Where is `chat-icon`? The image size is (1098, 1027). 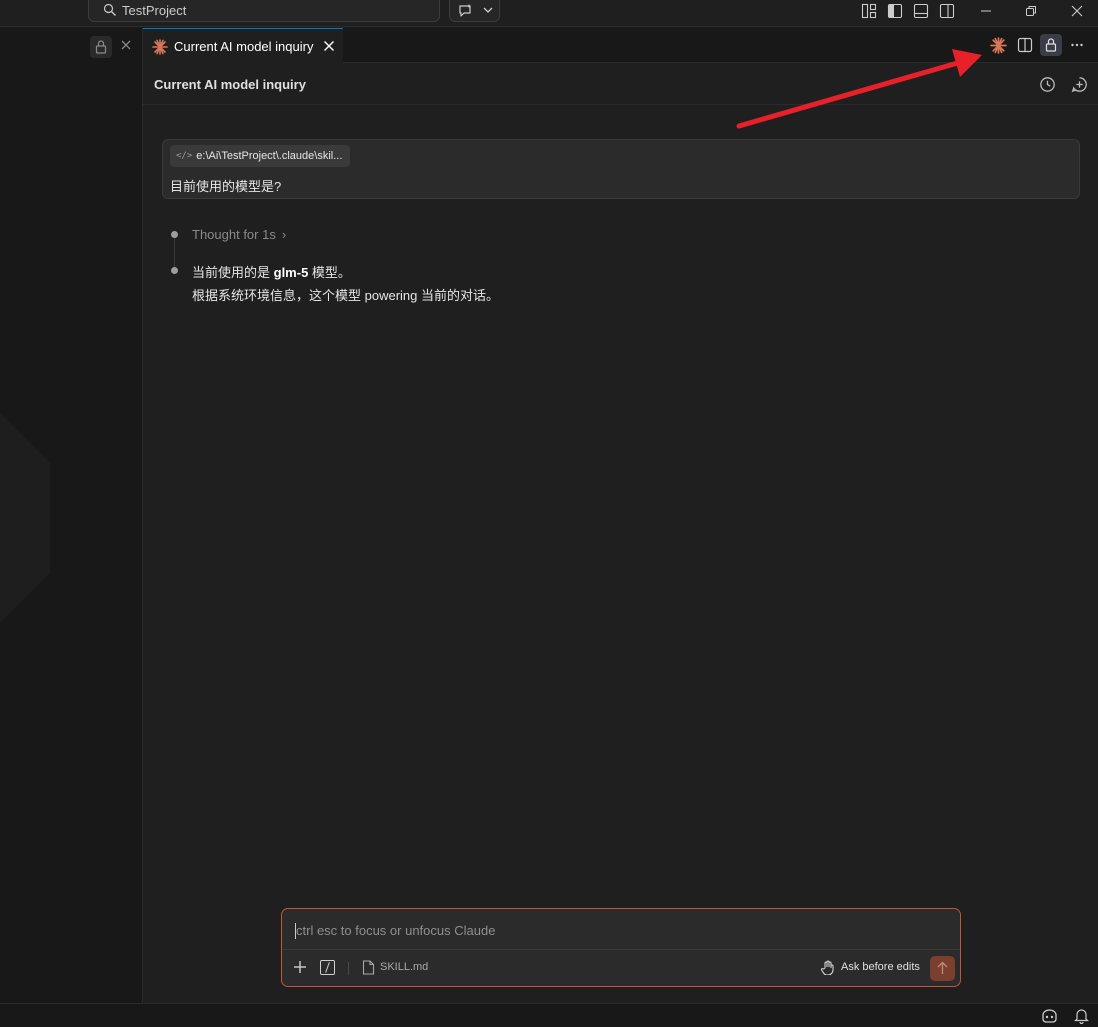
chat-icon is located at coordinates (465, 10).